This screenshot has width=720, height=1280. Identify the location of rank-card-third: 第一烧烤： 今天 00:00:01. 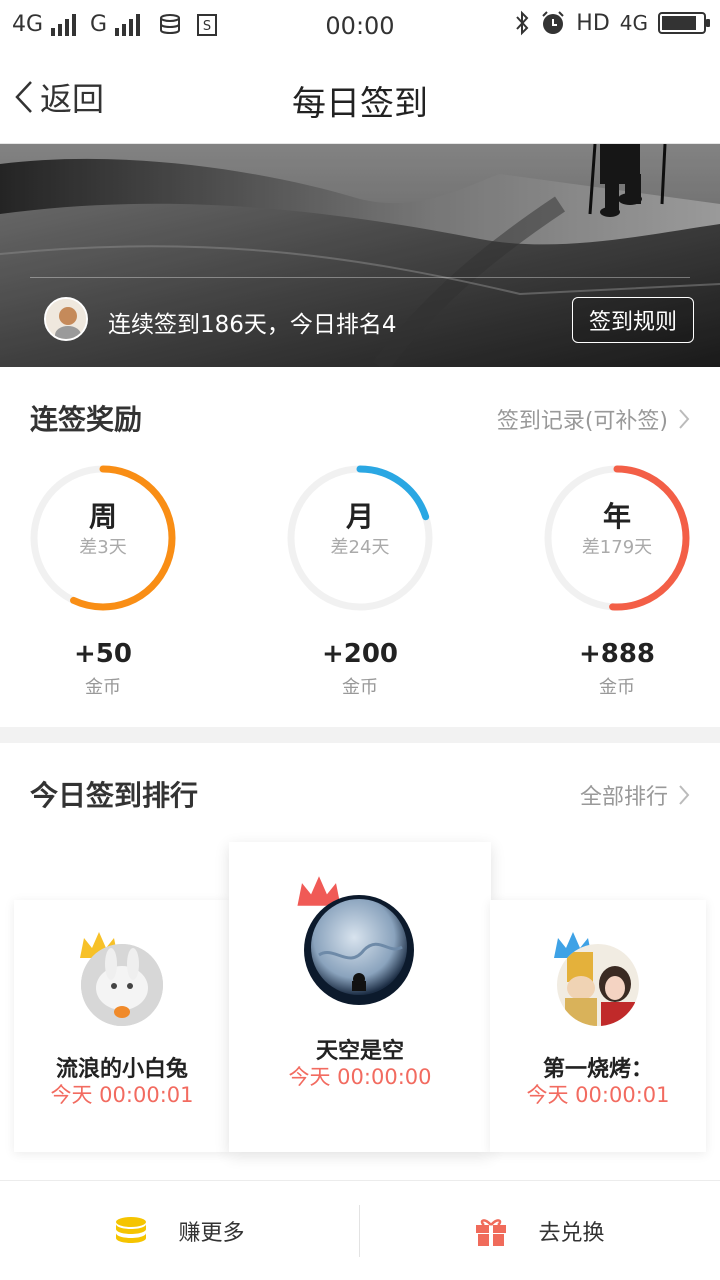
(598, 1026).